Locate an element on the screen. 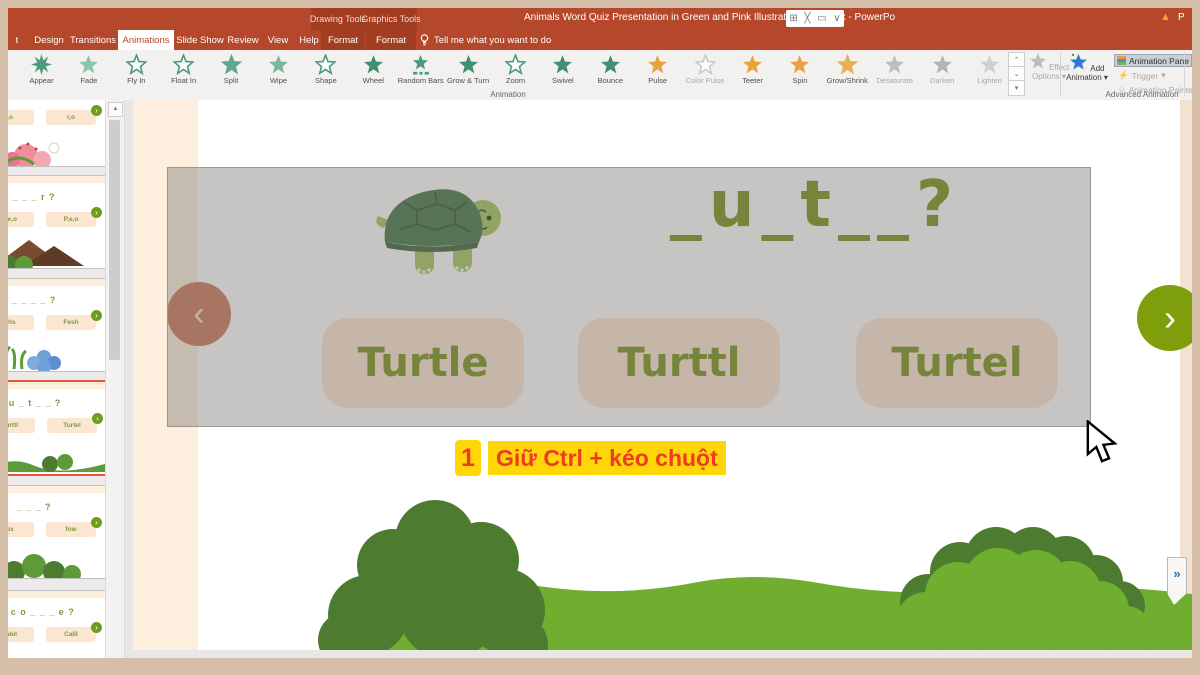  gallery-more-button: ▾ is located at coordinates (1016, 88).